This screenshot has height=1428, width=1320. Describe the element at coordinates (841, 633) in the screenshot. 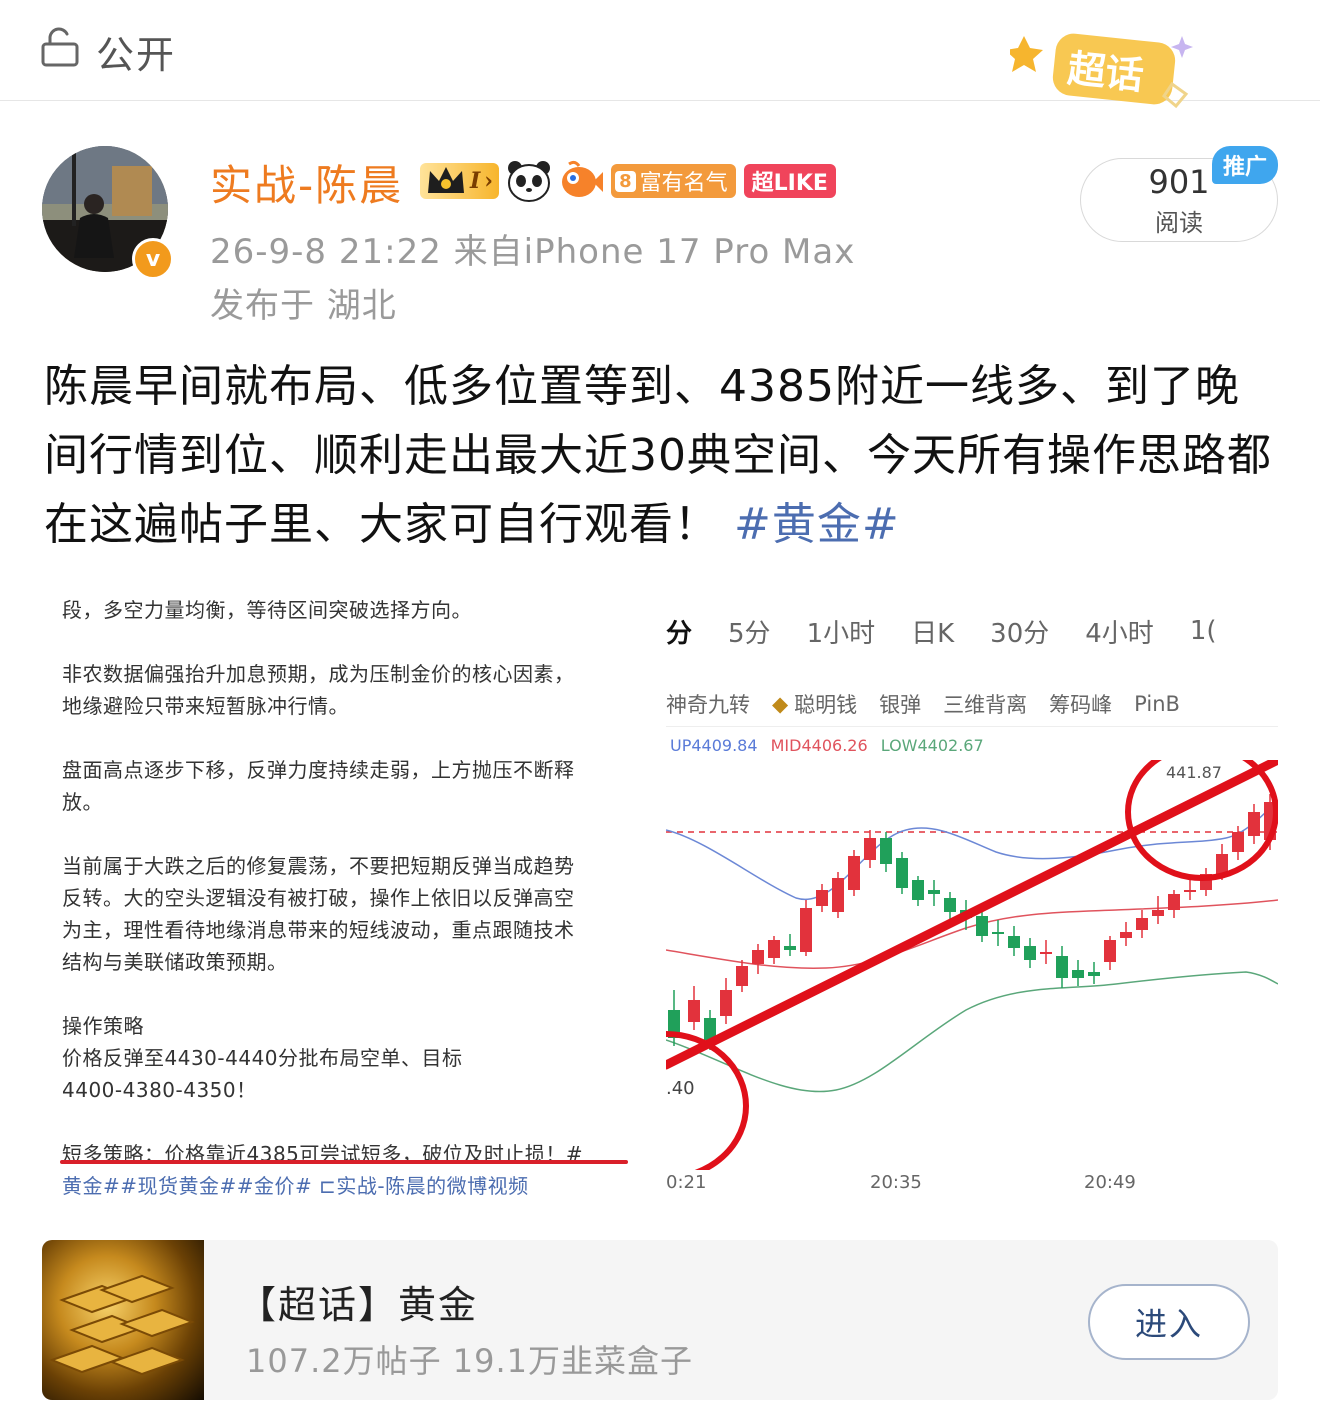

I see `timeframe-tab: 1小时` at that location.